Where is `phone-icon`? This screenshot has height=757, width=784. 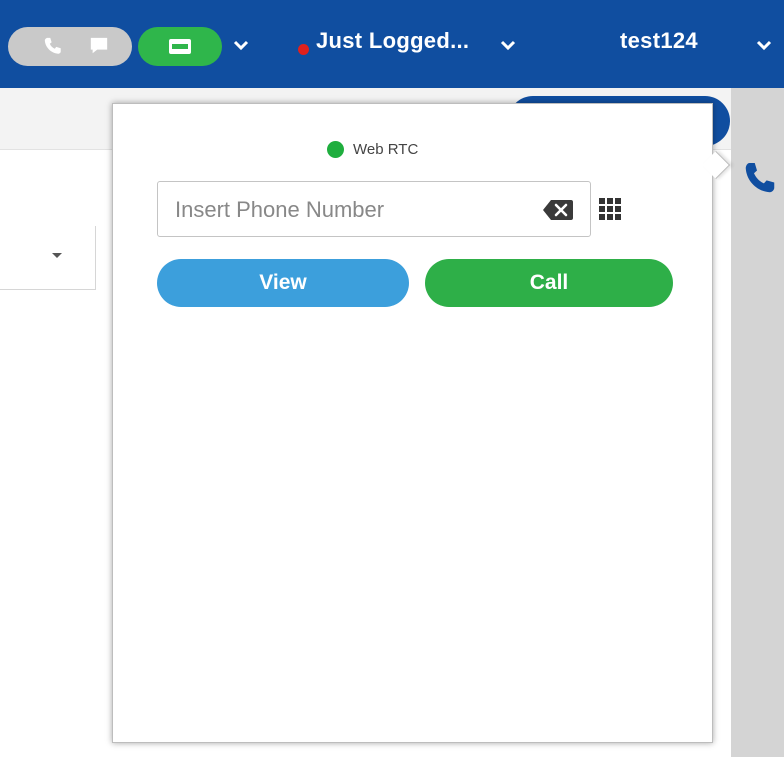
phone-icon is located at coordinates (52, 45).